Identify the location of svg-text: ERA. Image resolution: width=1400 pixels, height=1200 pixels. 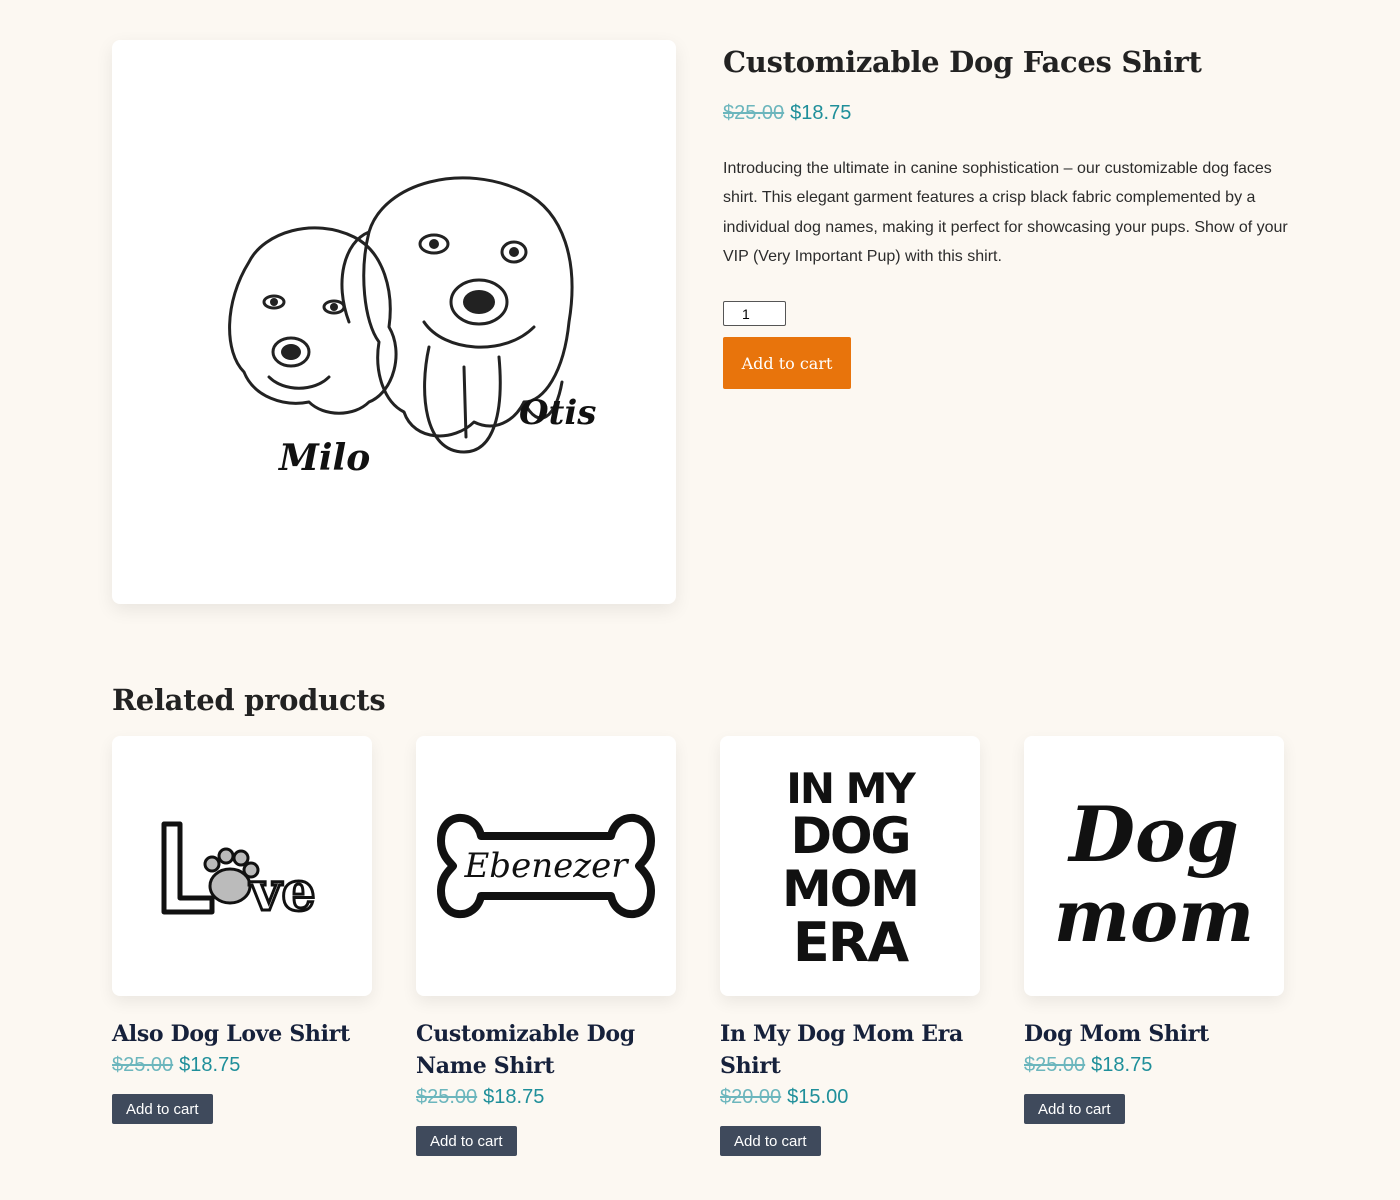
(851, 941).